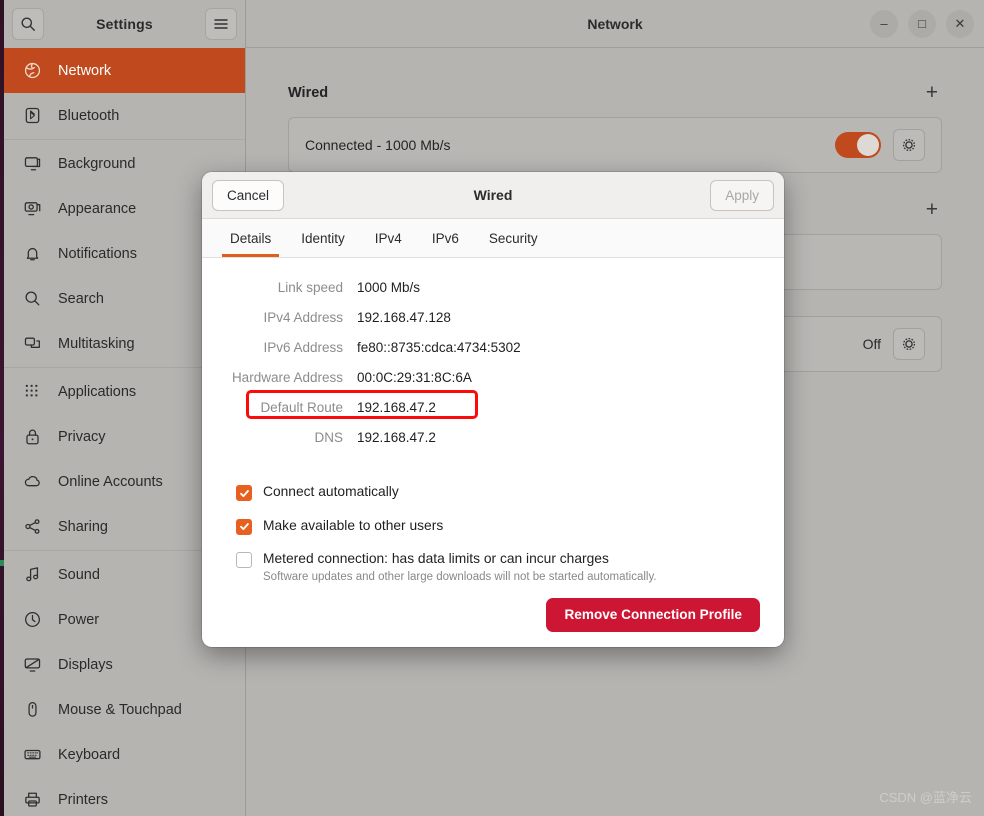 The height and width of the screenshot is (816, 984). Describe the element at coordinates (615, 92) in the screenshot. I see `wired-section-header: Wired +` at that location.